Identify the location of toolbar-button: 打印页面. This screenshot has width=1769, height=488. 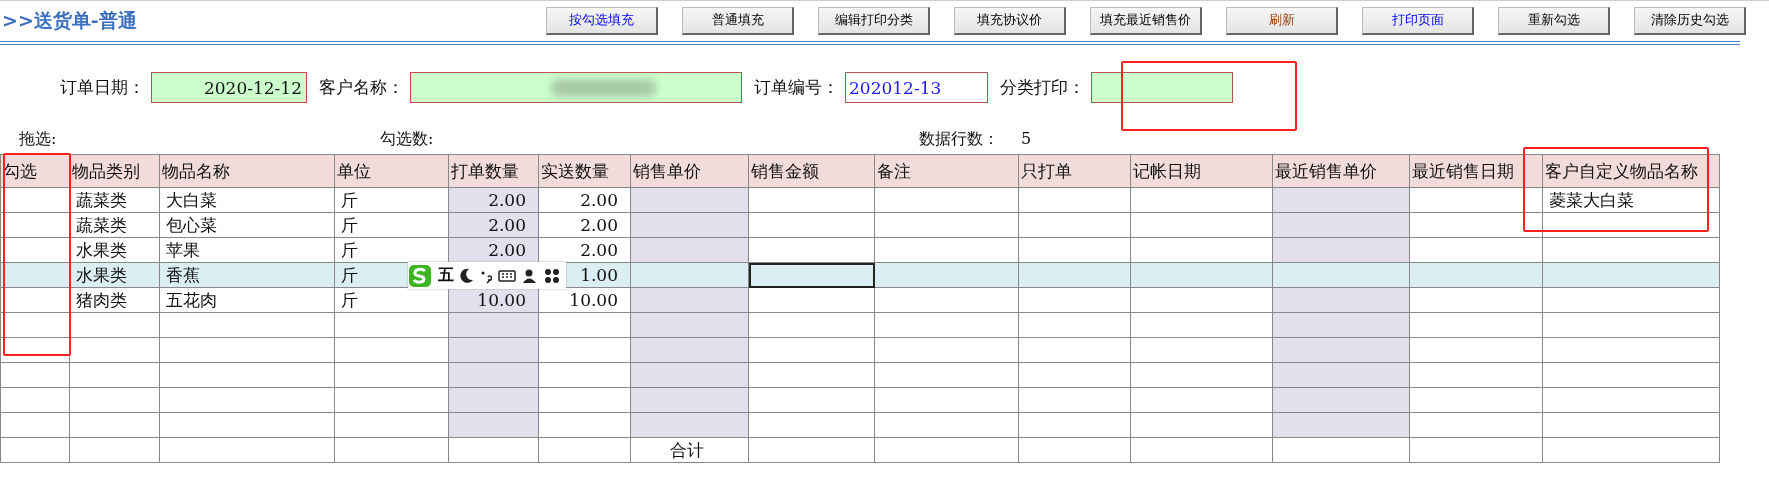
(1418, 20).